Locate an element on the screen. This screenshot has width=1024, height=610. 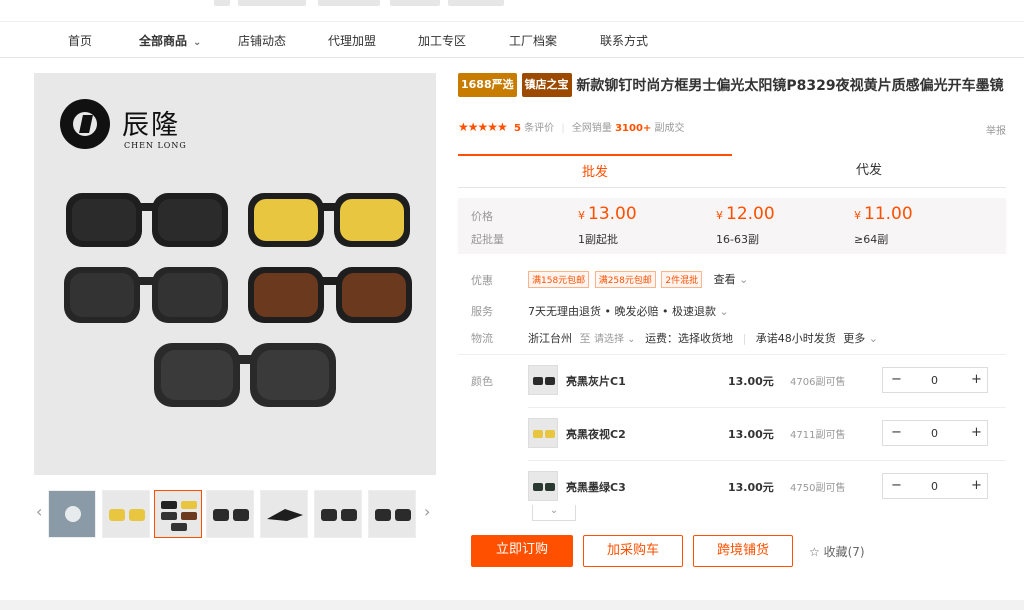
price-tier-2: ¥12.00 is located at coordinates (745, 214).